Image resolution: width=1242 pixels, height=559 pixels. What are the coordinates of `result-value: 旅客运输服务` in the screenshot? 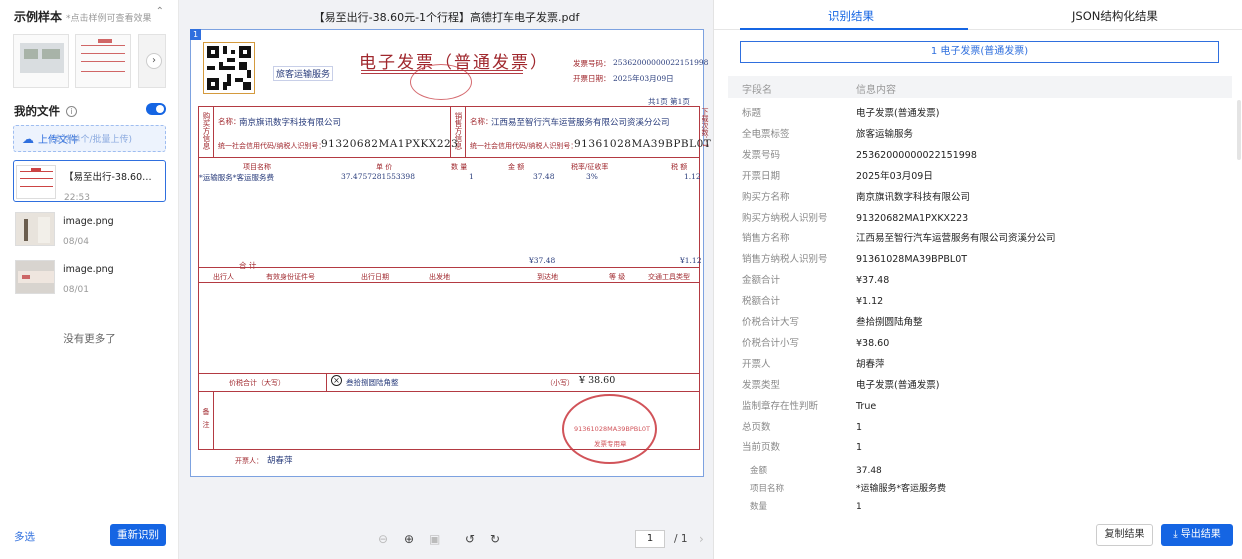 It's located at (884, 134).